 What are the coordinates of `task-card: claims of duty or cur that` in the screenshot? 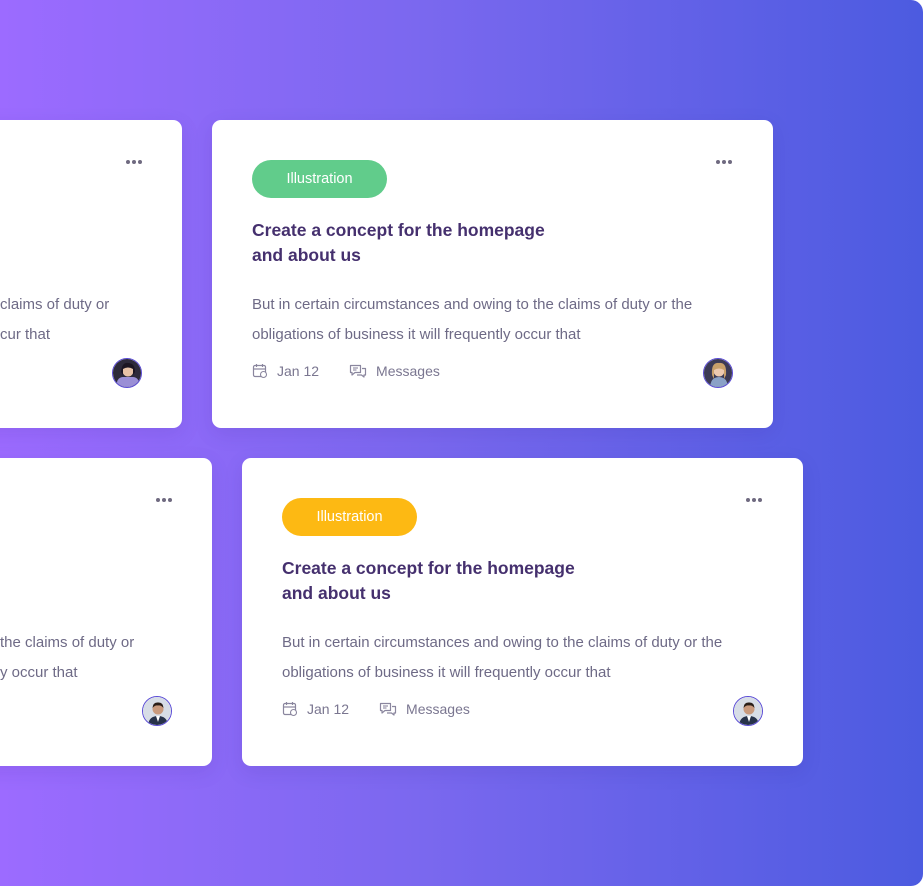 It's located at (91, 274).